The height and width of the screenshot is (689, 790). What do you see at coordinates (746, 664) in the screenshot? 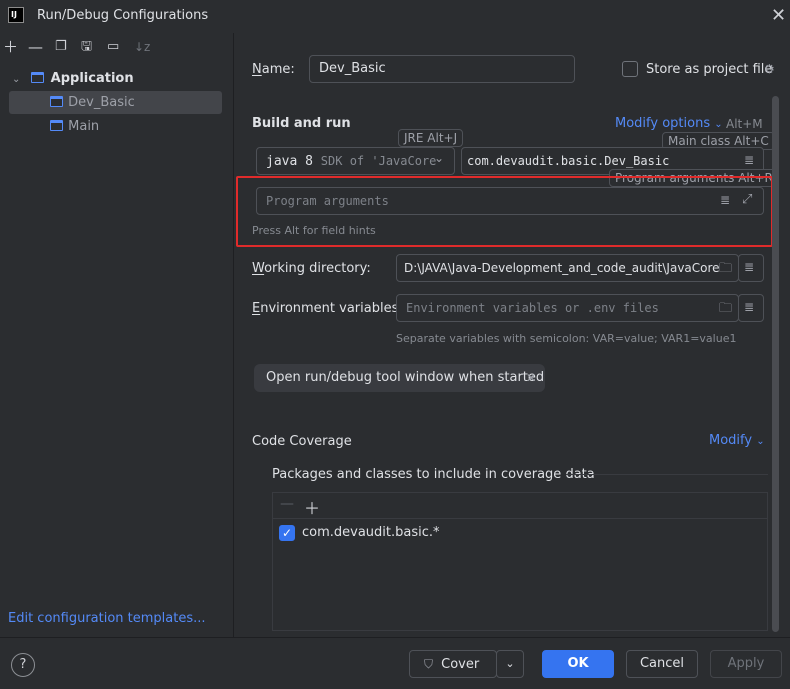
I see `apply-button: Apply` at bounding box center [746, 664].